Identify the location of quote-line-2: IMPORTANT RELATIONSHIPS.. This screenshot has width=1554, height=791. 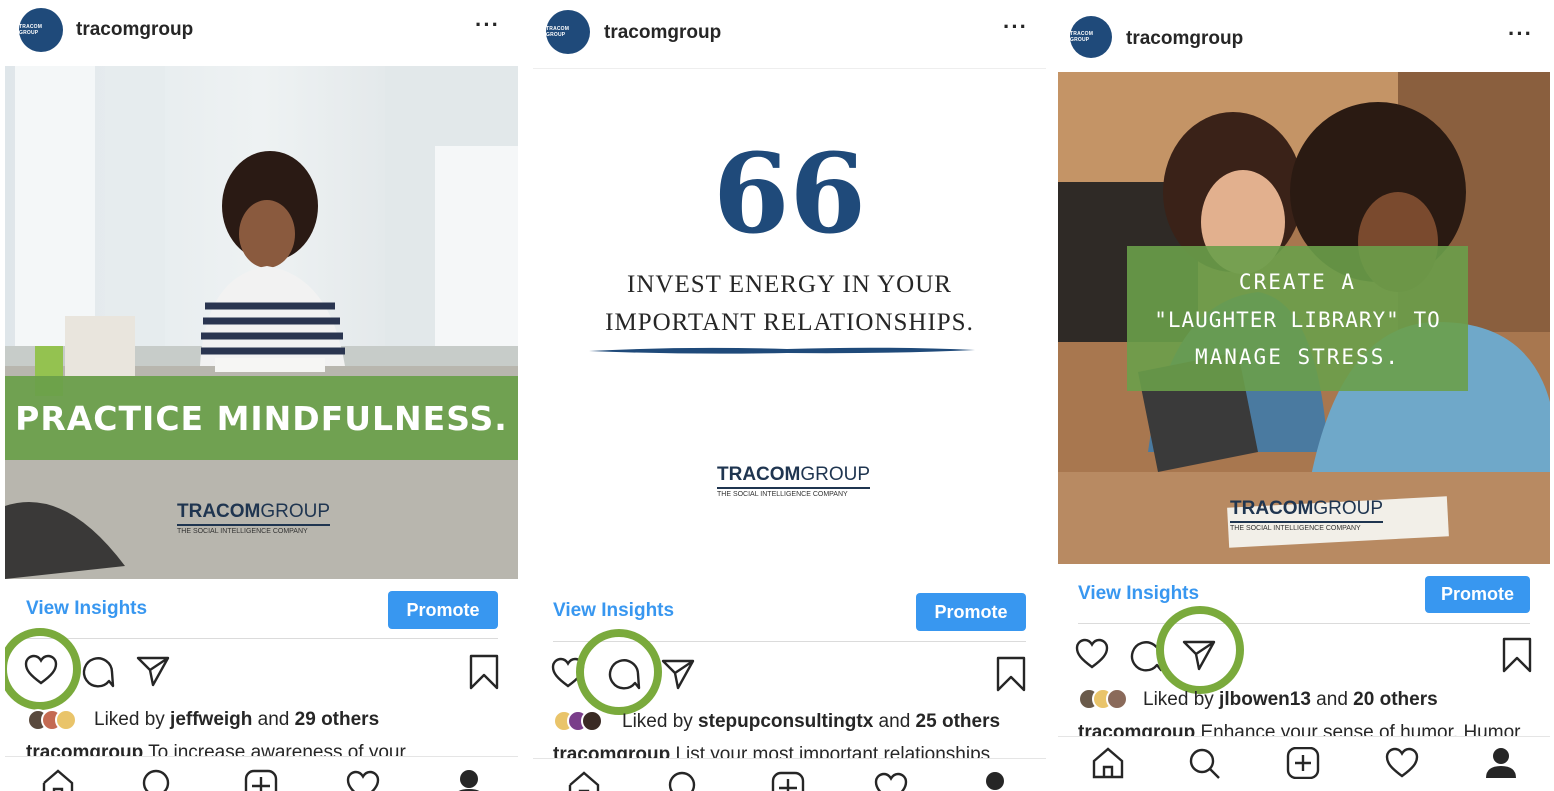
(789, 322).